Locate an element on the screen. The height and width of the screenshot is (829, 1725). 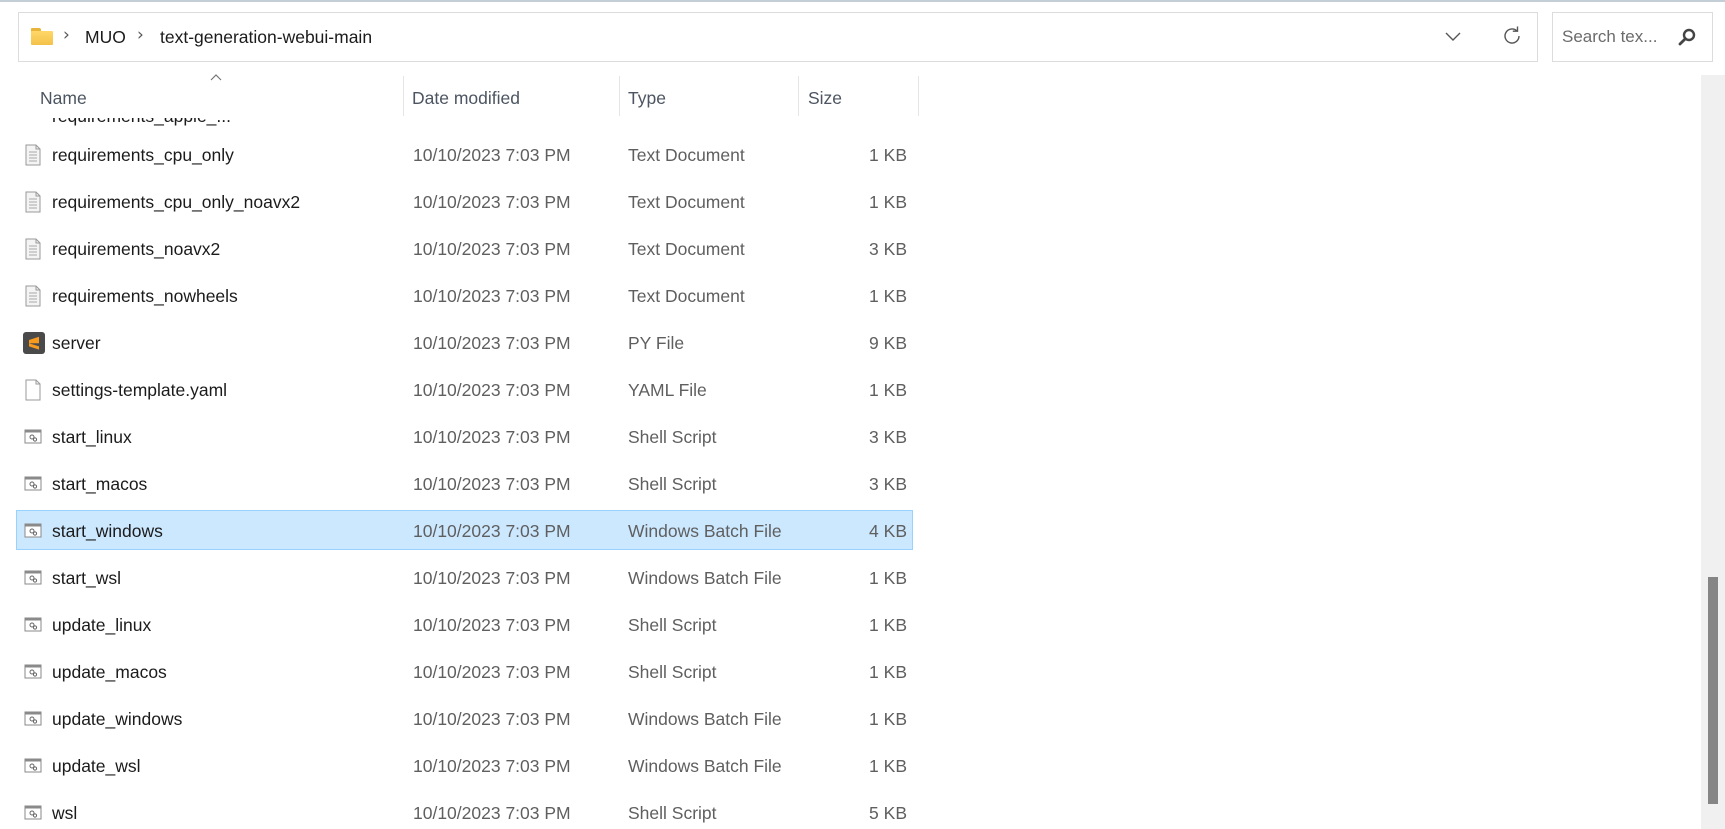
file-size: 4 KB is located at coordinates (888, 531).